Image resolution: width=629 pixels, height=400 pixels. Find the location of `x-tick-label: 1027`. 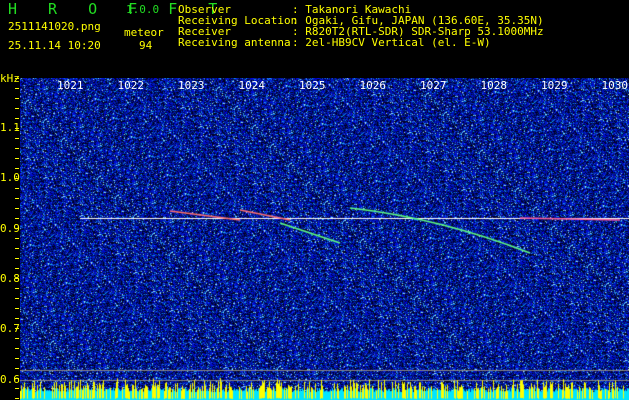

x-tick-label: 1027 is located at coordinates (433, 85).